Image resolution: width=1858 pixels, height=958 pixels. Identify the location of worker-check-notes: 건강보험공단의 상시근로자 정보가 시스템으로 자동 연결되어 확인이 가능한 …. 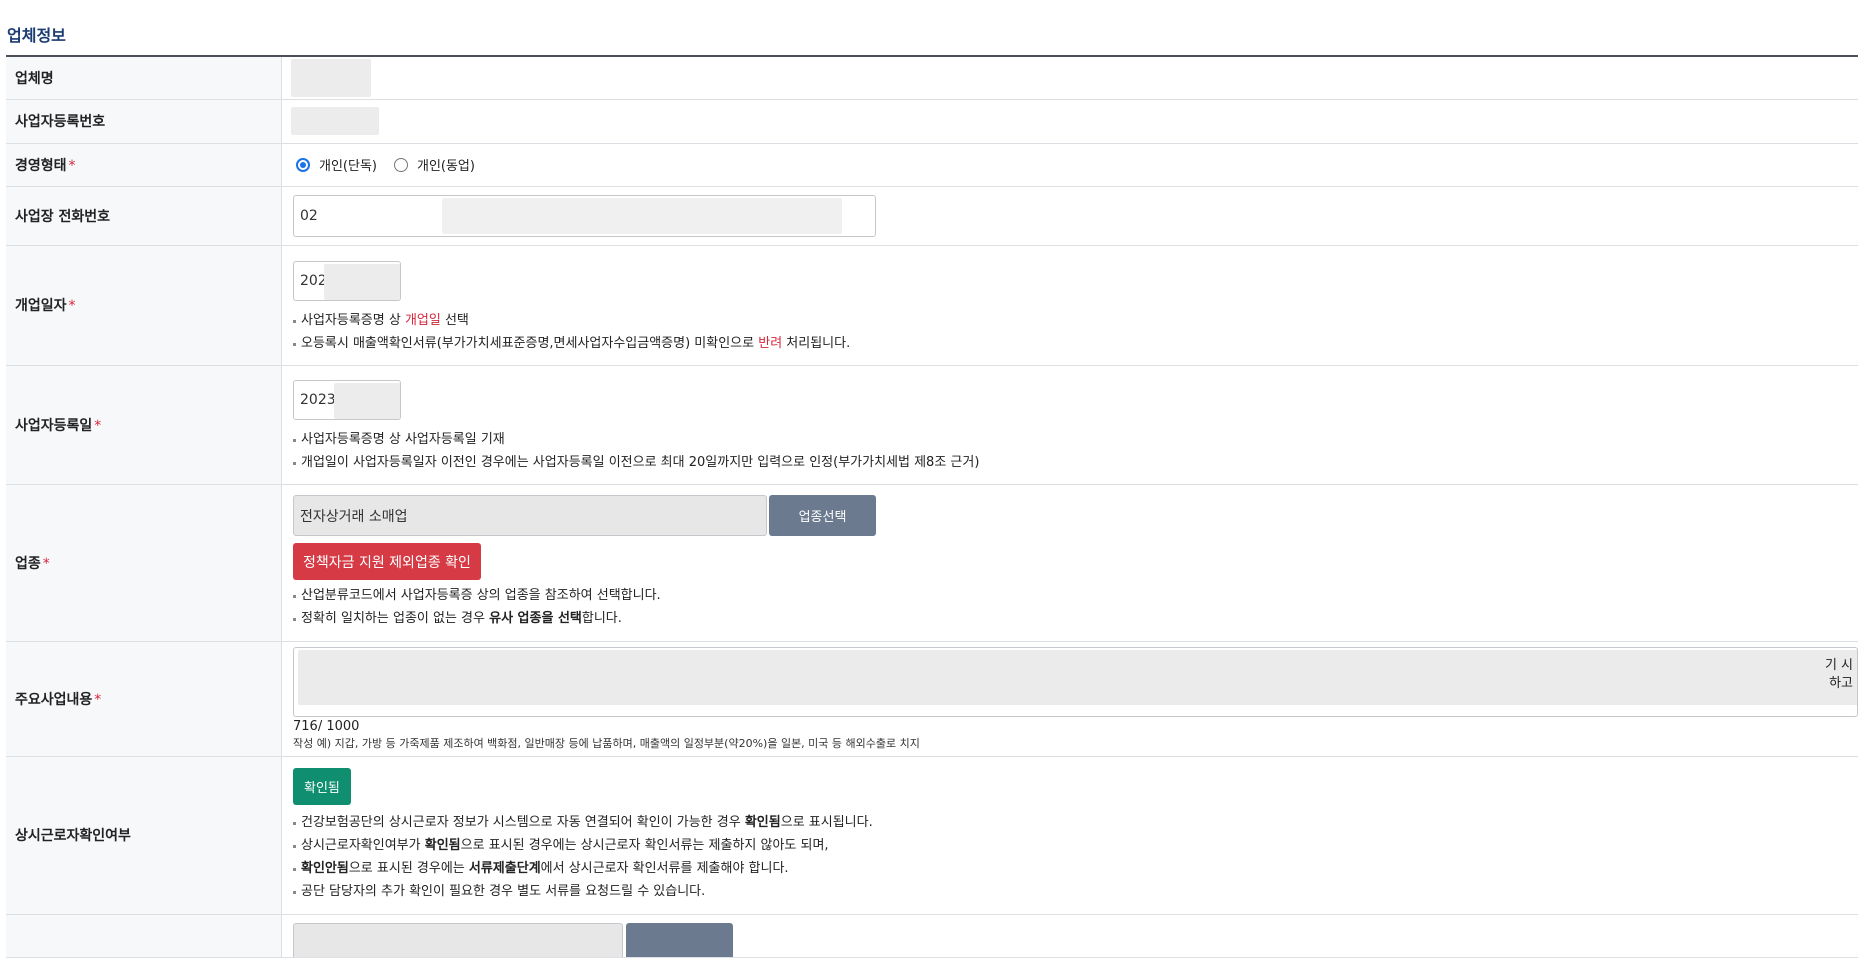
(1075, 857).